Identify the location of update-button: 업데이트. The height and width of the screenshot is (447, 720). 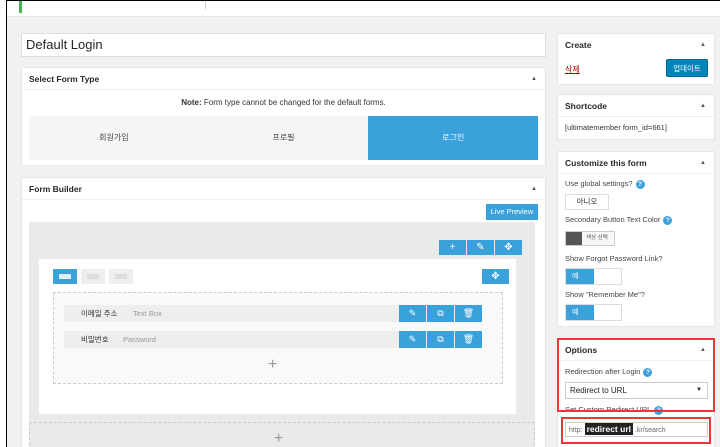
(687, 68).